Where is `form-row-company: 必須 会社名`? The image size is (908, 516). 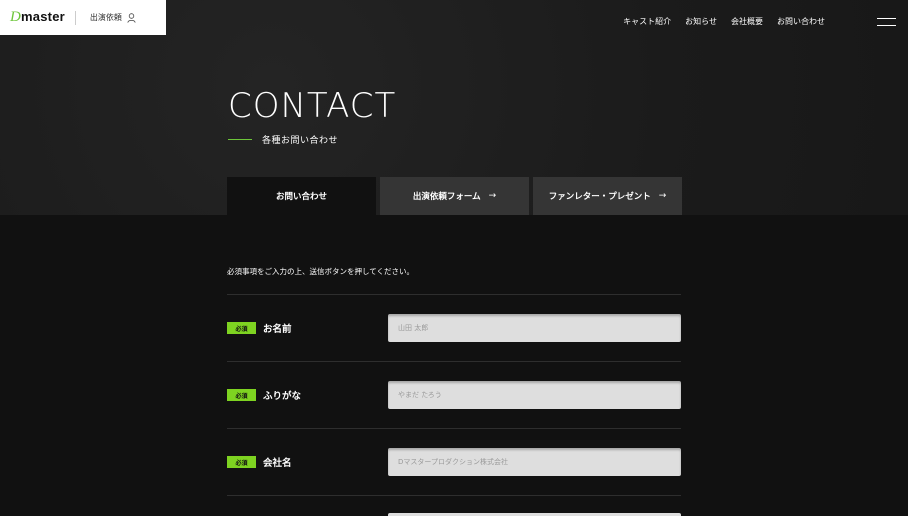
form-row-company: 必須 会社名 is located at coordinates (454, 461).